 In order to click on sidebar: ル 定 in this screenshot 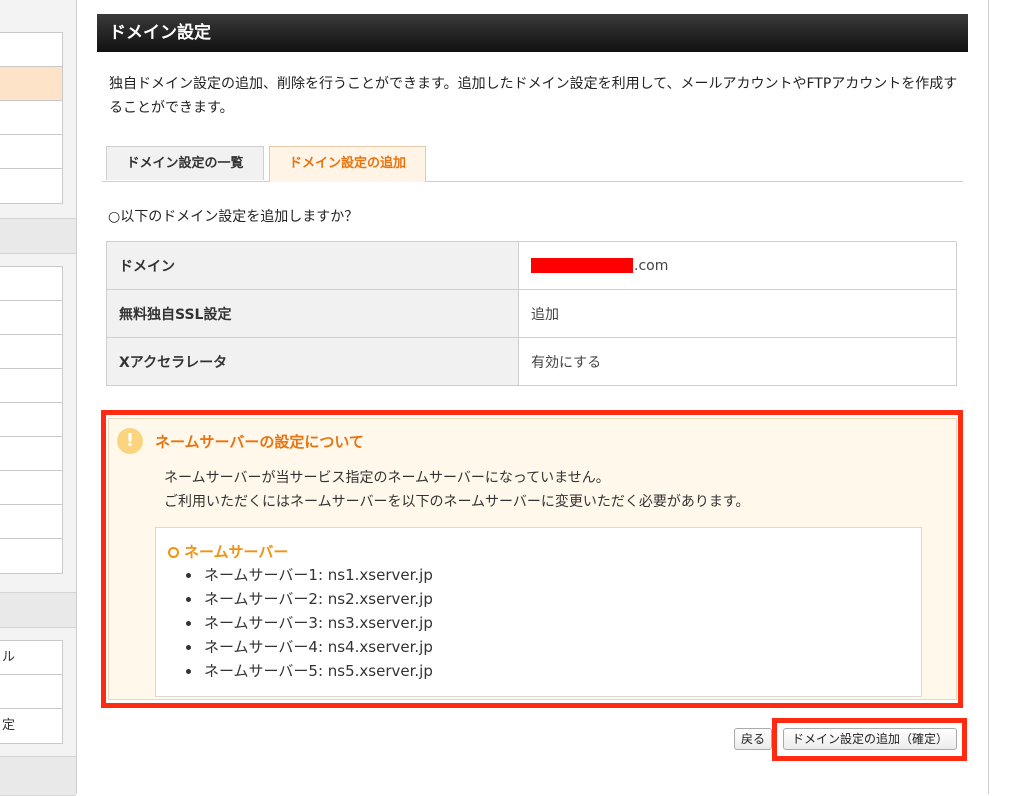, I will do `click(38, 398)`.